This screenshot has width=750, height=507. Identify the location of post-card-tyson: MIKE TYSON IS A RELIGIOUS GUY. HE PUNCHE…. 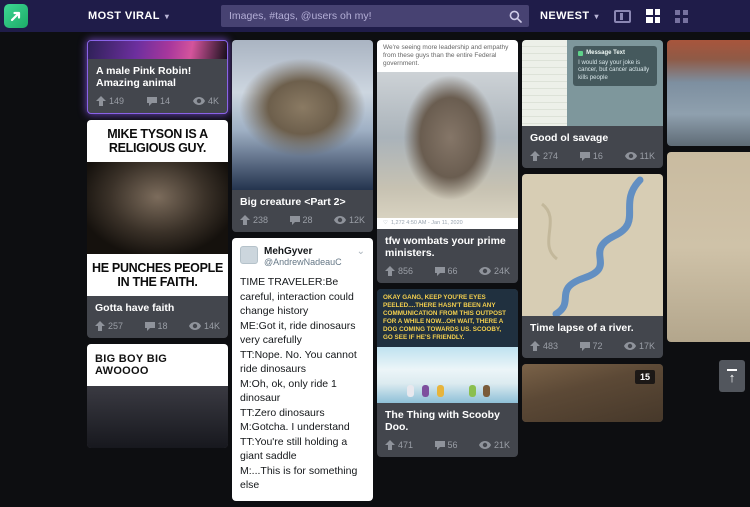
(157, 229).